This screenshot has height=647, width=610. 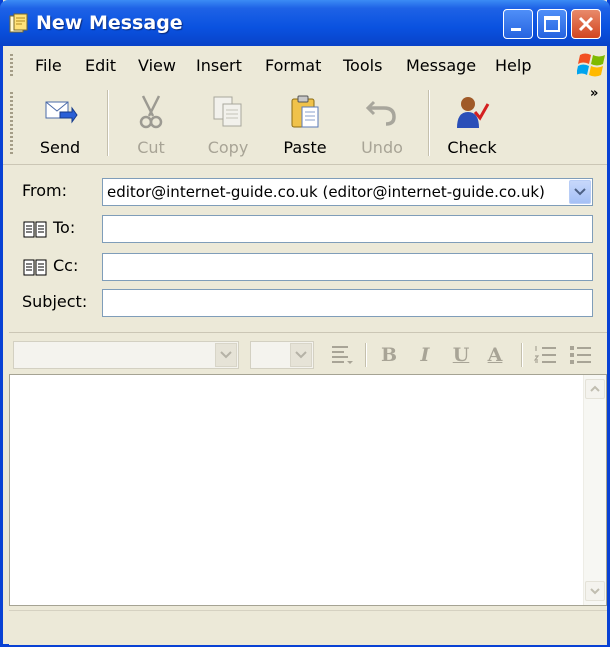 What do you see at coordinates (425, 355) in the screenshot?
I see `italic-button: I` at bounding box center [425, 355].